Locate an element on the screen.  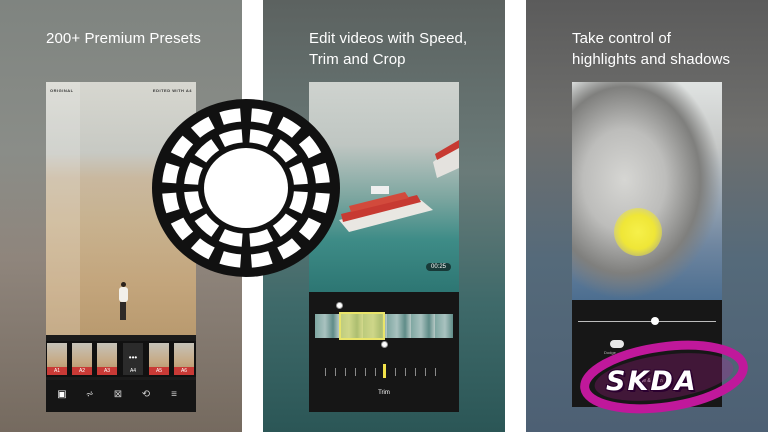
trim-selection is located at coordinates (362, 326).